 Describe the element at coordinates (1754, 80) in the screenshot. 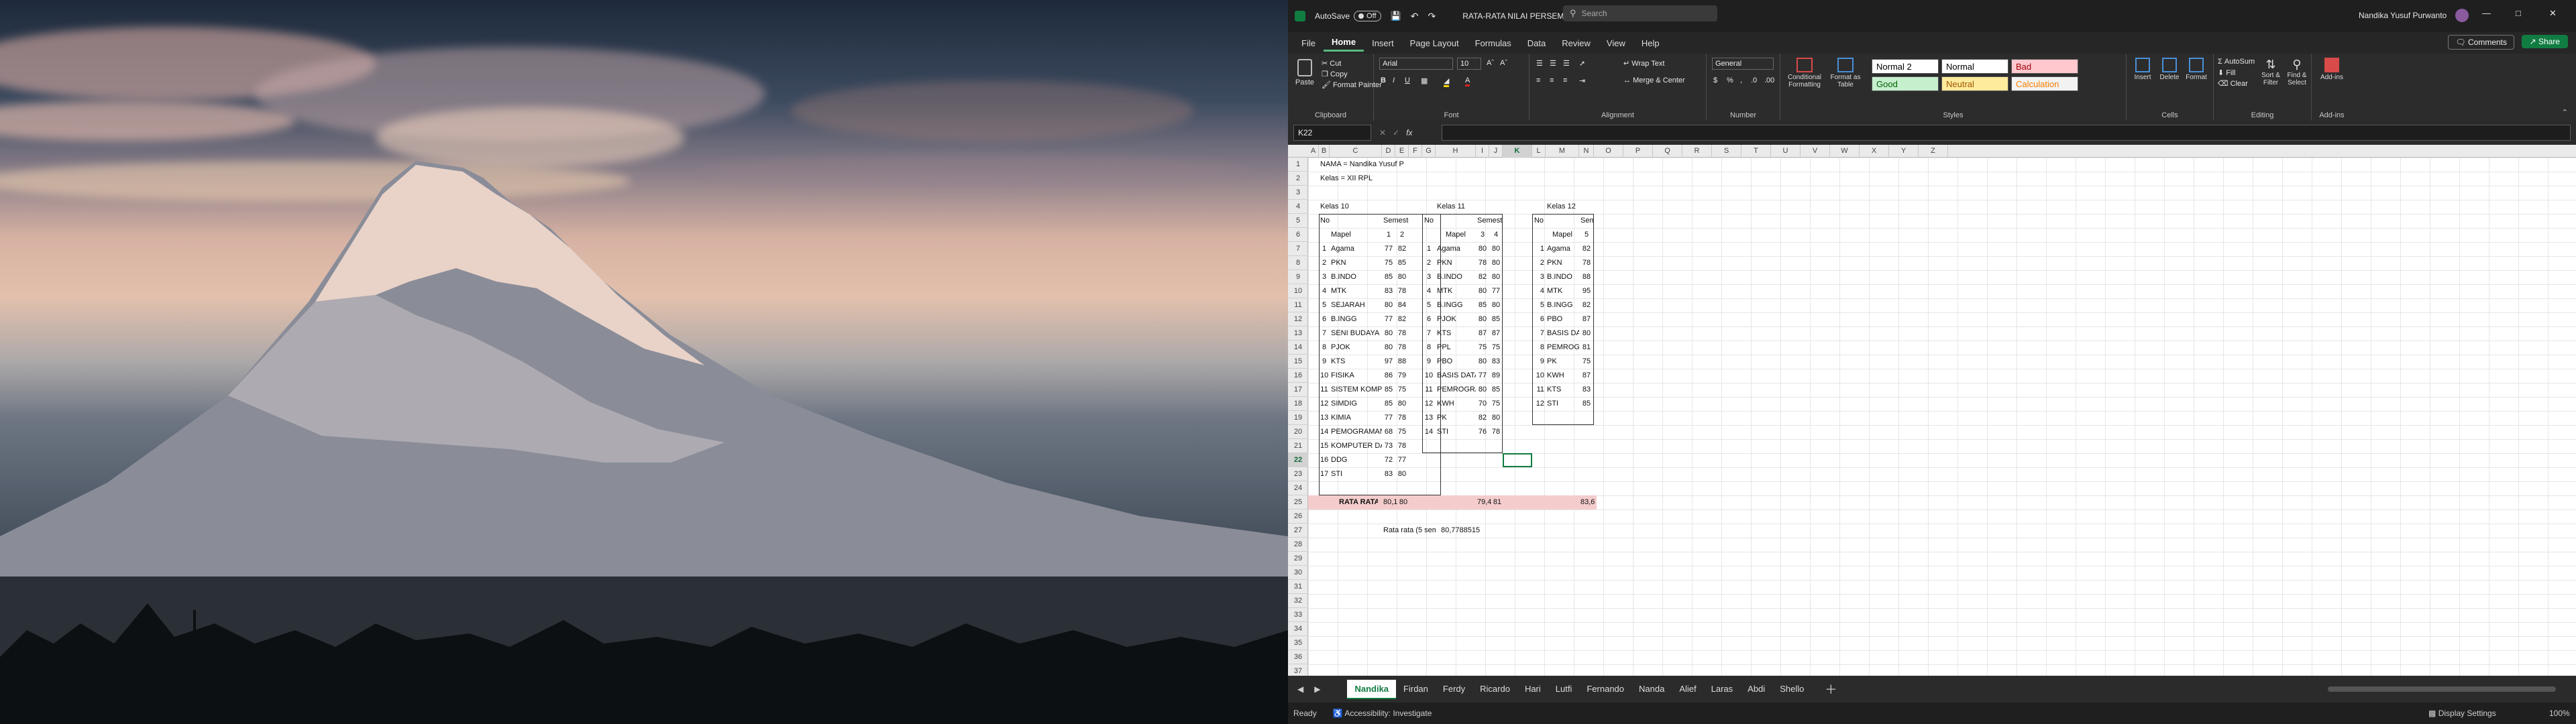

I see `decimal-increase-icon: .0` at that location.